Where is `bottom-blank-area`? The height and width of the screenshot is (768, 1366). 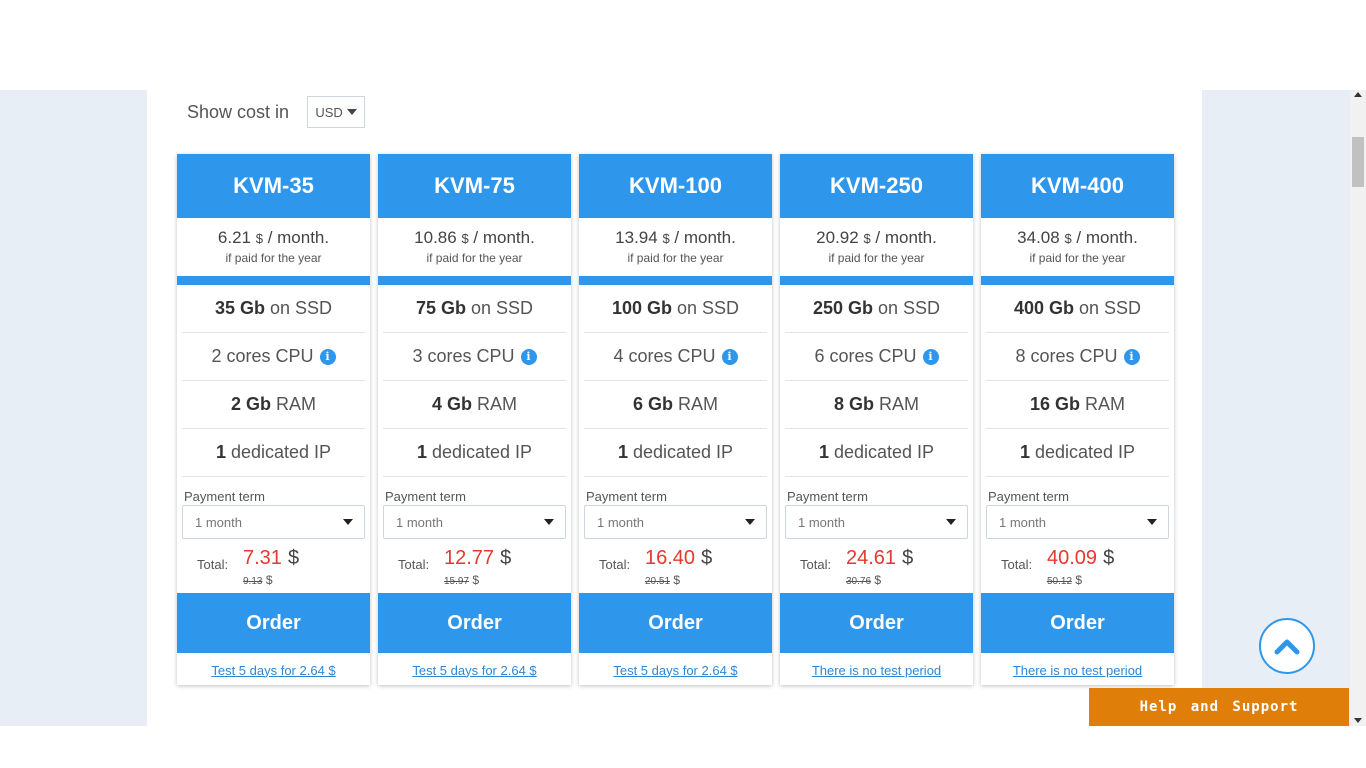 bottom-blank-area is located at coordinates (683, 747).